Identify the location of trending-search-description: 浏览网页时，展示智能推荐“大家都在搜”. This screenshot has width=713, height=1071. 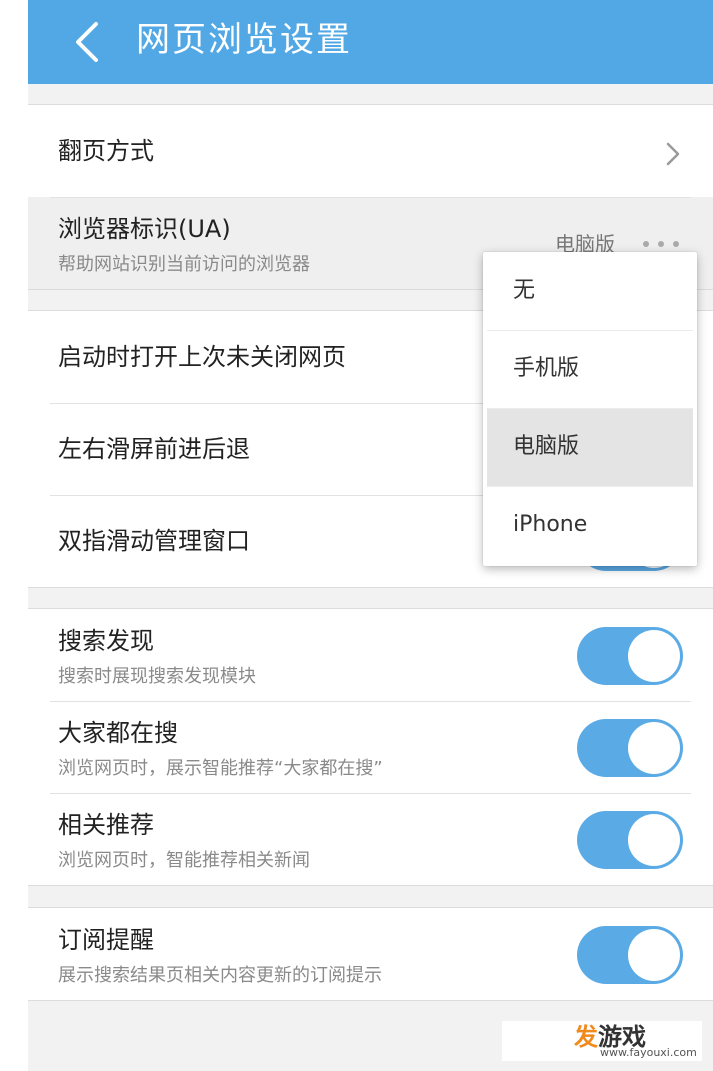
(220, 768).